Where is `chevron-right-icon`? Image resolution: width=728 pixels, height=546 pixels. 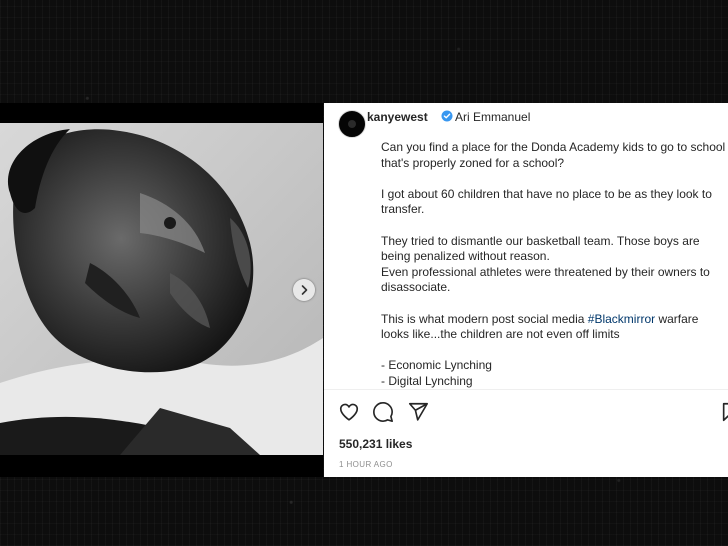 chevron-right-icon is located at coordinates (304, 290).